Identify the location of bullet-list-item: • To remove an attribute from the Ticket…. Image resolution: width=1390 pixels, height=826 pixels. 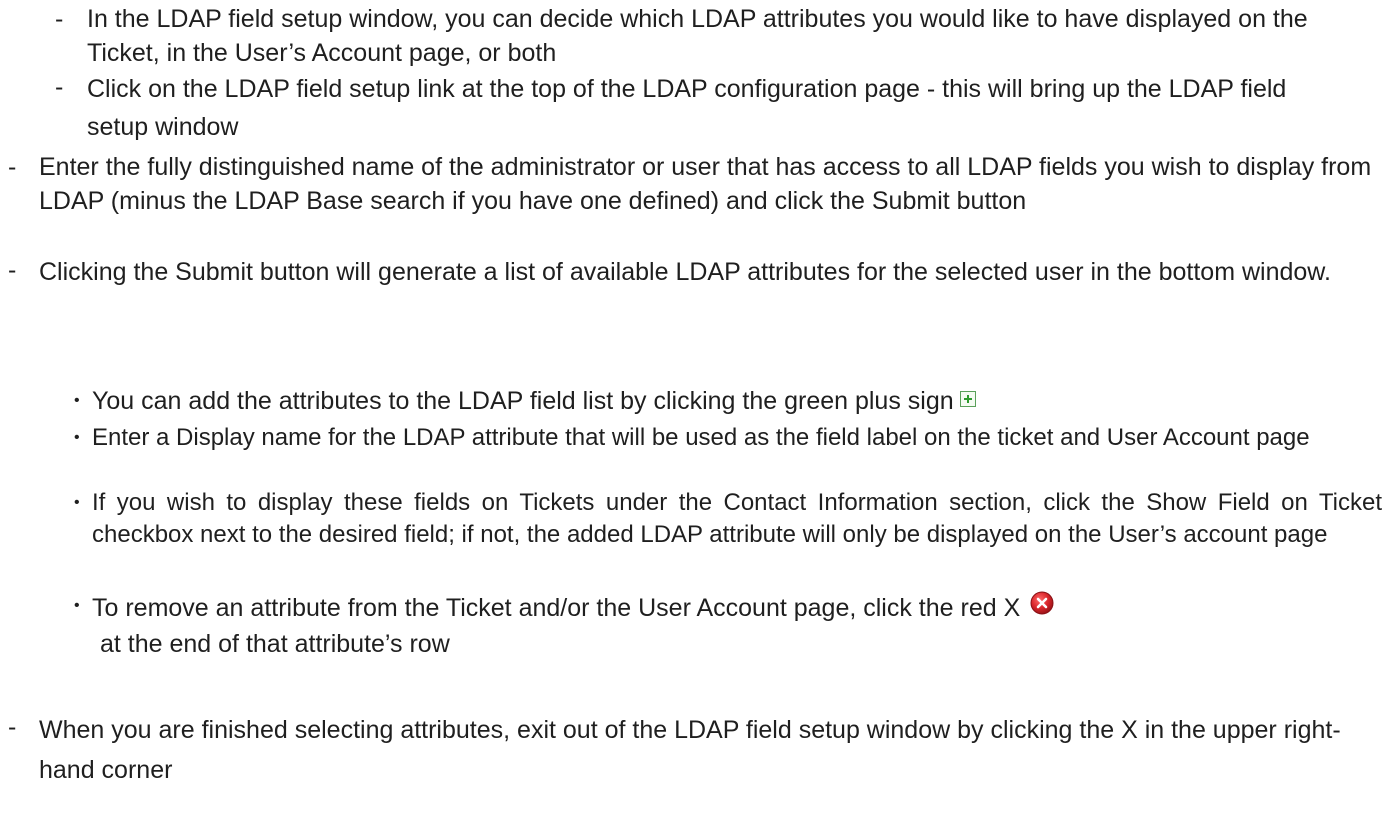
(728, 626).